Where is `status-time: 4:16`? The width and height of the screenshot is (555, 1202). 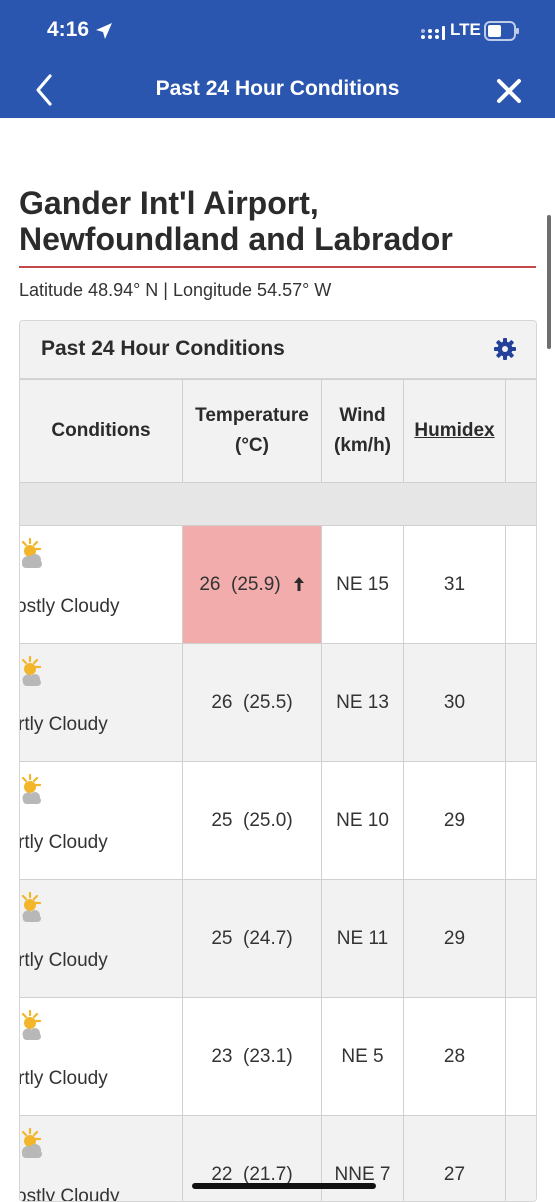 status-time: 4:16 is located at coordinates (68, 30).